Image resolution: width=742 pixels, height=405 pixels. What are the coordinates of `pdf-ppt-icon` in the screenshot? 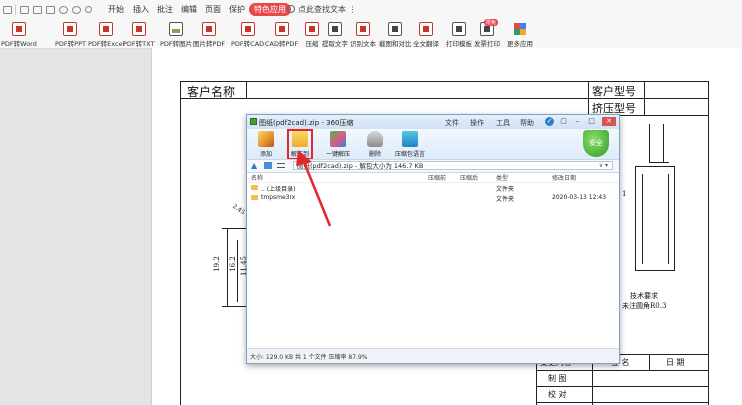 It's located at (70, 29).